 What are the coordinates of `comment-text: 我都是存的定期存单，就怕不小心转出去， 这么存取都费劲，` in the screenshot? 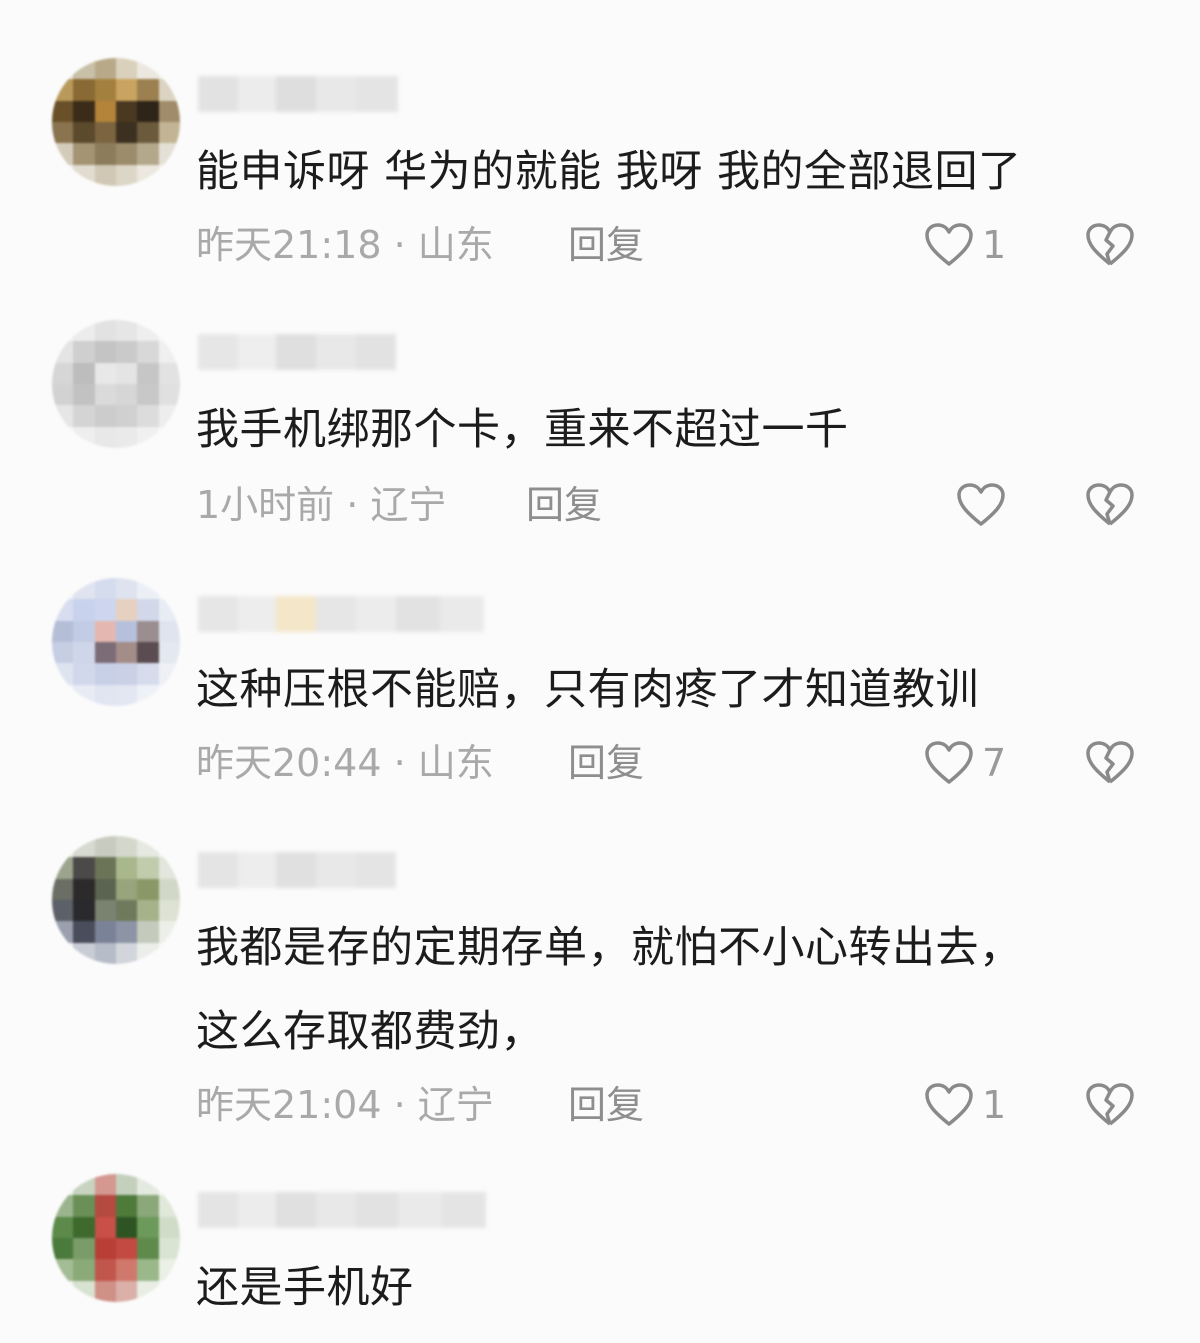 It's located at (609, 990).